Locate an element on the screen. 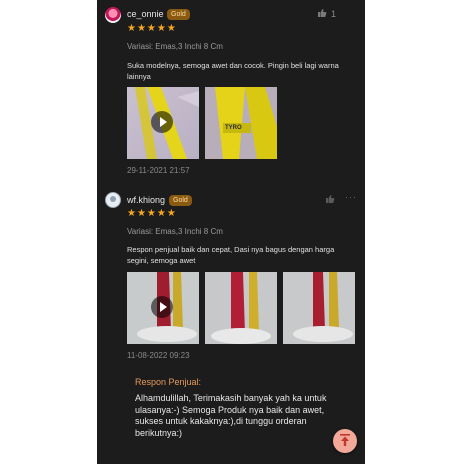  reviewer-name: ce_onnie is located at coordinates (145, 14).